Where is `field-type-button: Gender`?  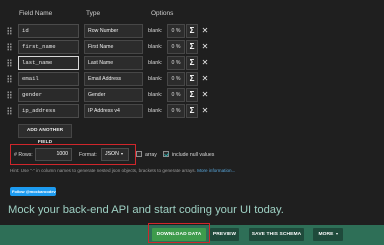
field-type-button: Gender is located at coordinates (113, 95).